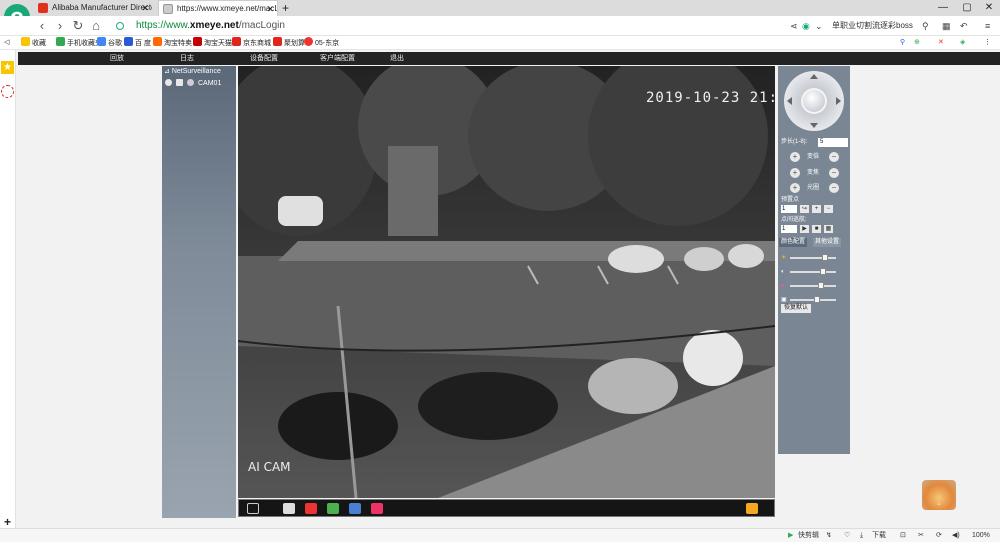 This screenshot has width=1000, height=542. I want to click on zoom-in-icon: +, so click(795, 157).